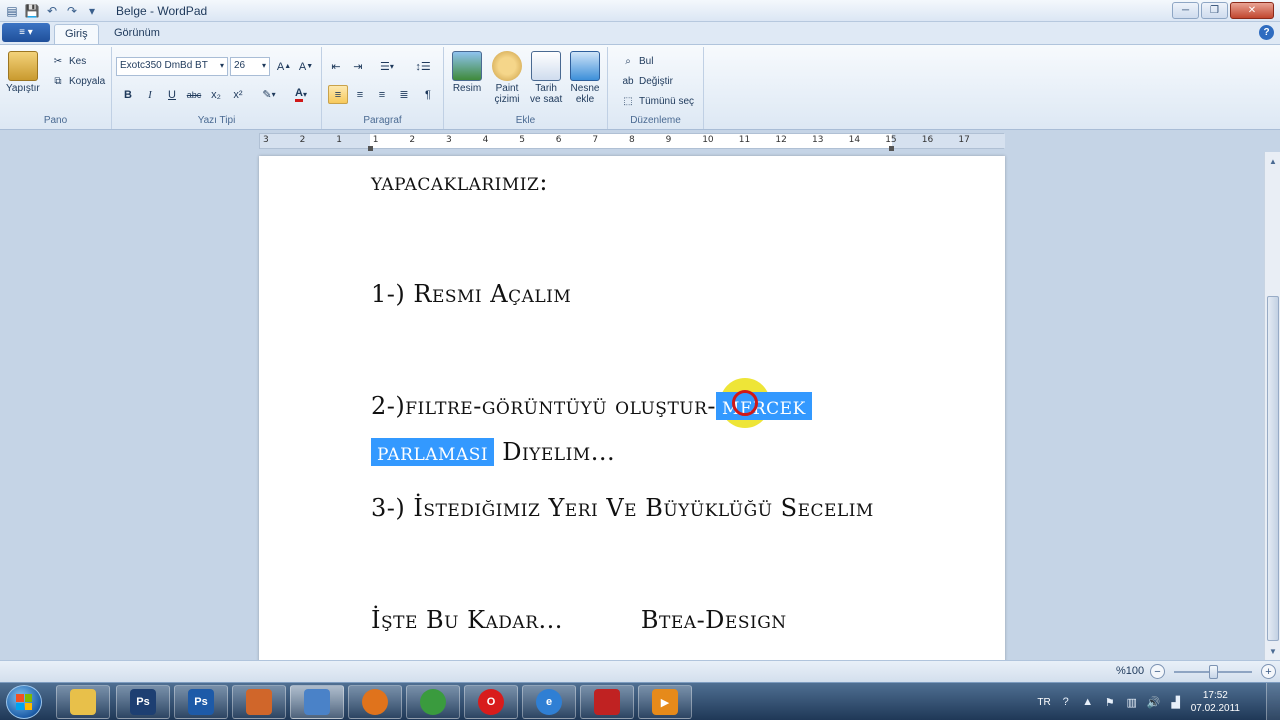 Image resolution: width=1280 pixels, height=720 pixels. I want to click on ruler-number: 7, so click(595, 140).